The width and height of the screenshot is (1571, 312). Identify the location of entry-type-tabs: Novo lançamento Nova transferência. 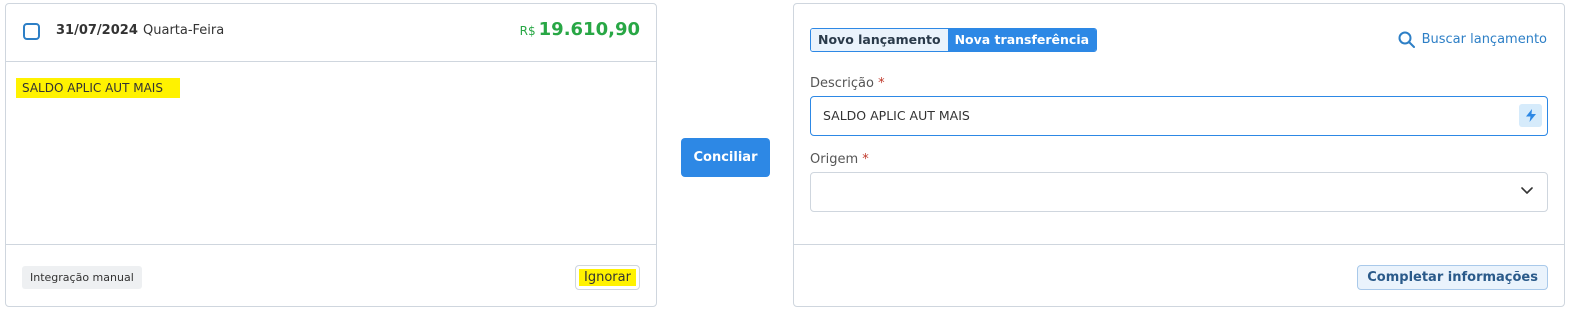
(954, 40).